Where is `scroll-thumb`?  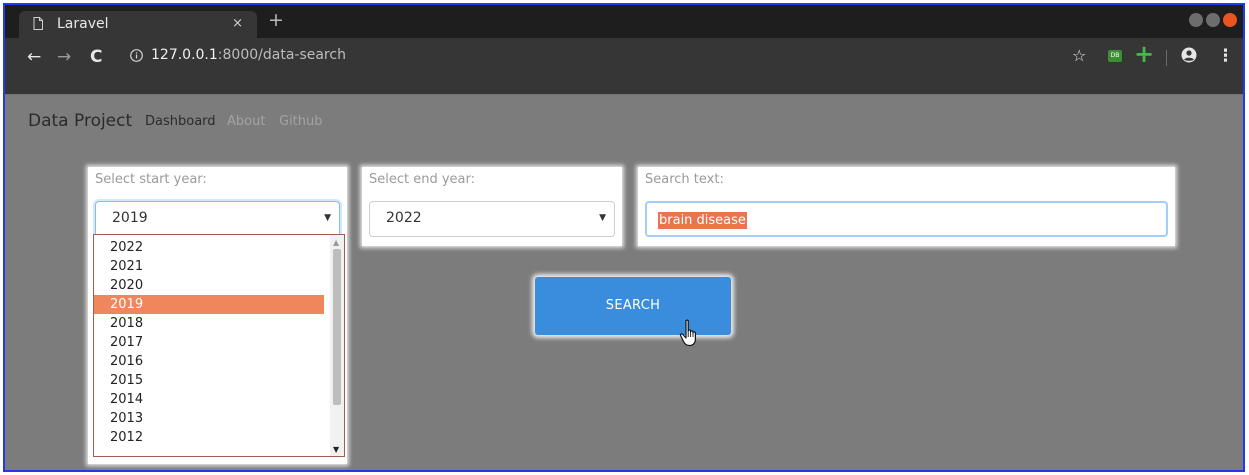 scroll-thumb is located at coordinates (337, 327).